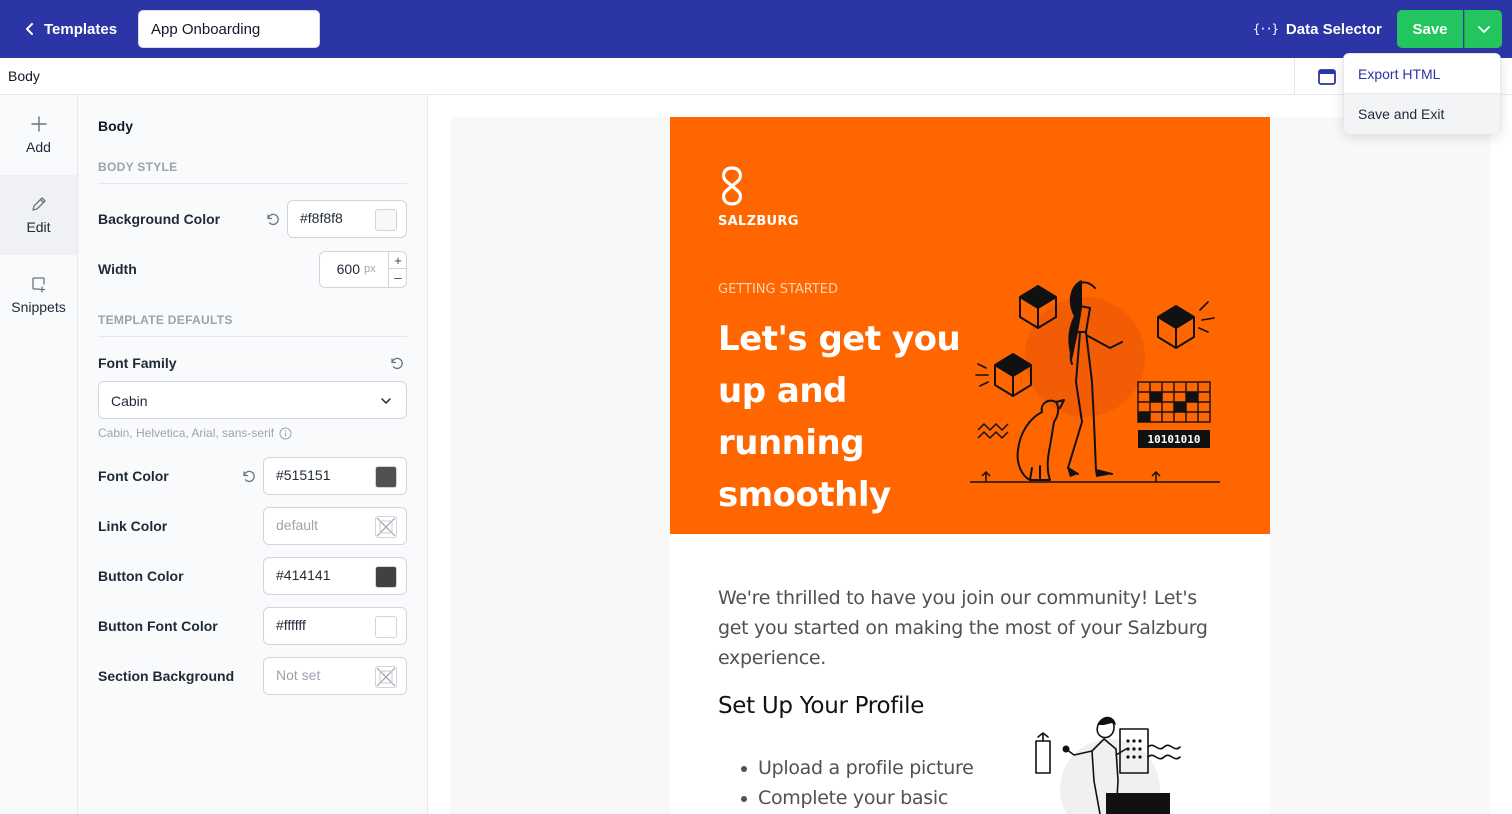  I want to click on rail-item-snippets: Snippets, so click(38, 295).